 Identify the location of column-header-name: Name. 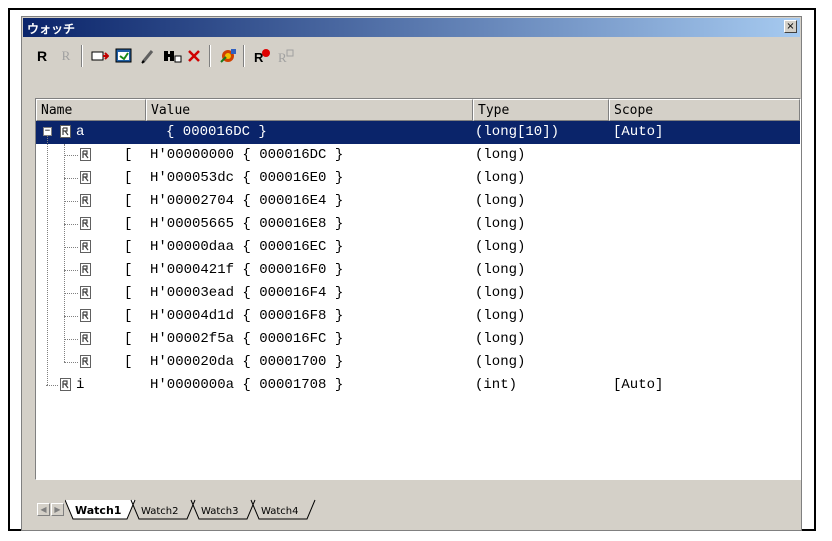
(91, 110).